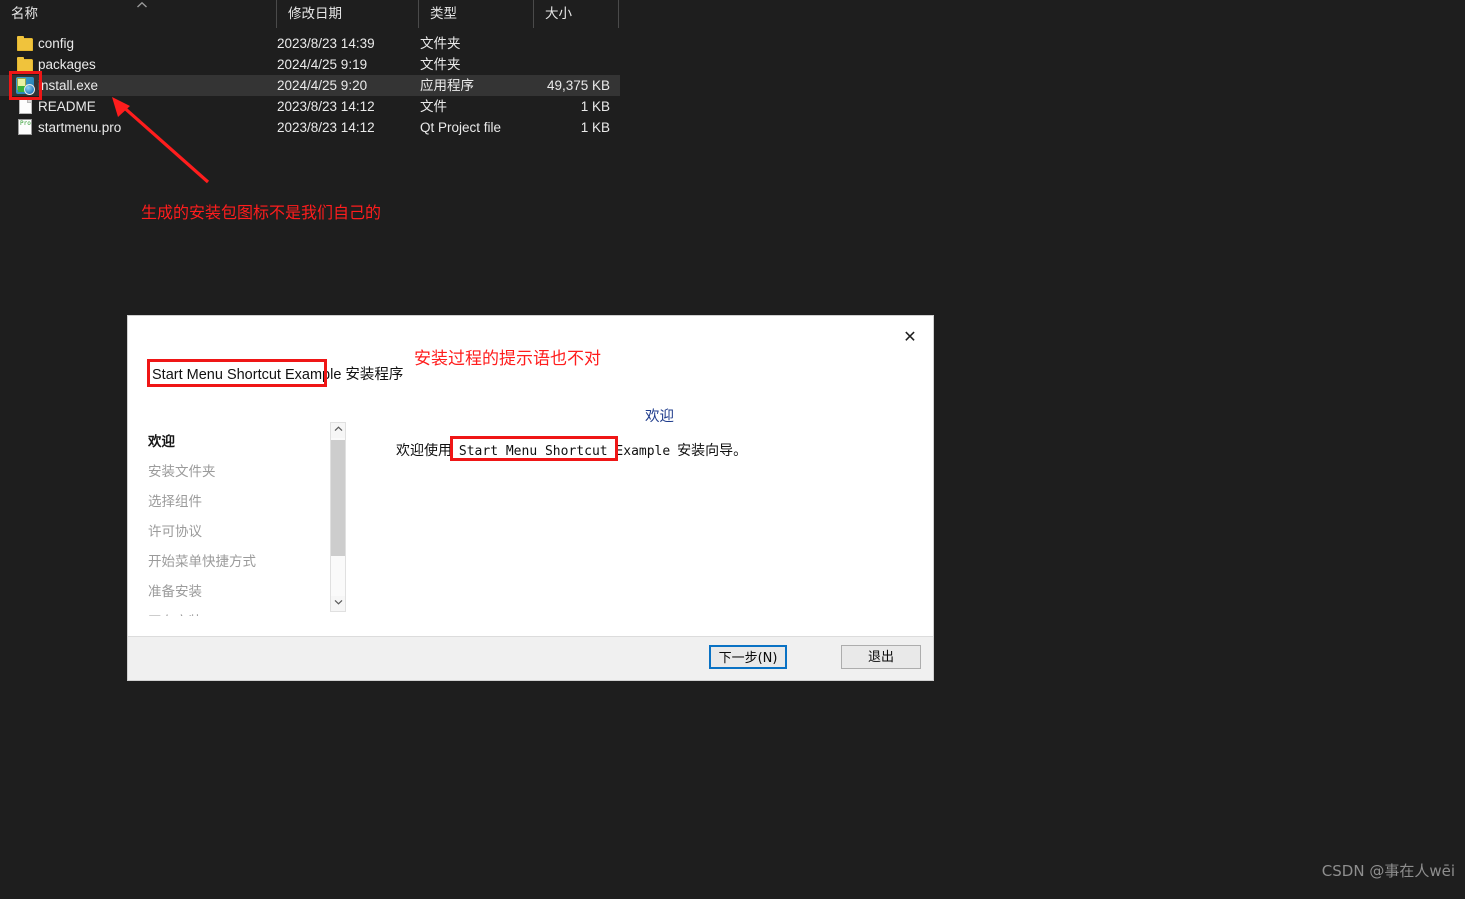 Image resolution: width=1465 pixels, height=899 pixels. Describe the element at coordinates (348, 14) in the screenshot. I see `column-header-date: 修改日期` at that location.